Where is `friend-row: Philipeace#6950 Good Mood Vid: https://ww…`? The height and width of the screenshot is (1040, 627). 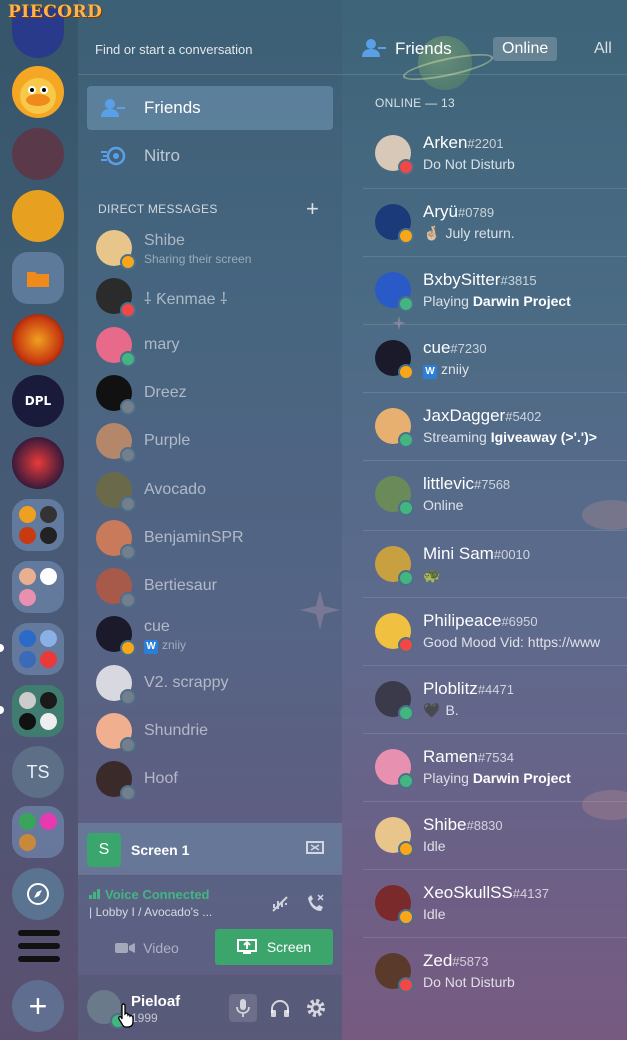
friend-row: Philipeace#6950 Good Mood Vid: https://ww… is located at coordinates (495, 631).